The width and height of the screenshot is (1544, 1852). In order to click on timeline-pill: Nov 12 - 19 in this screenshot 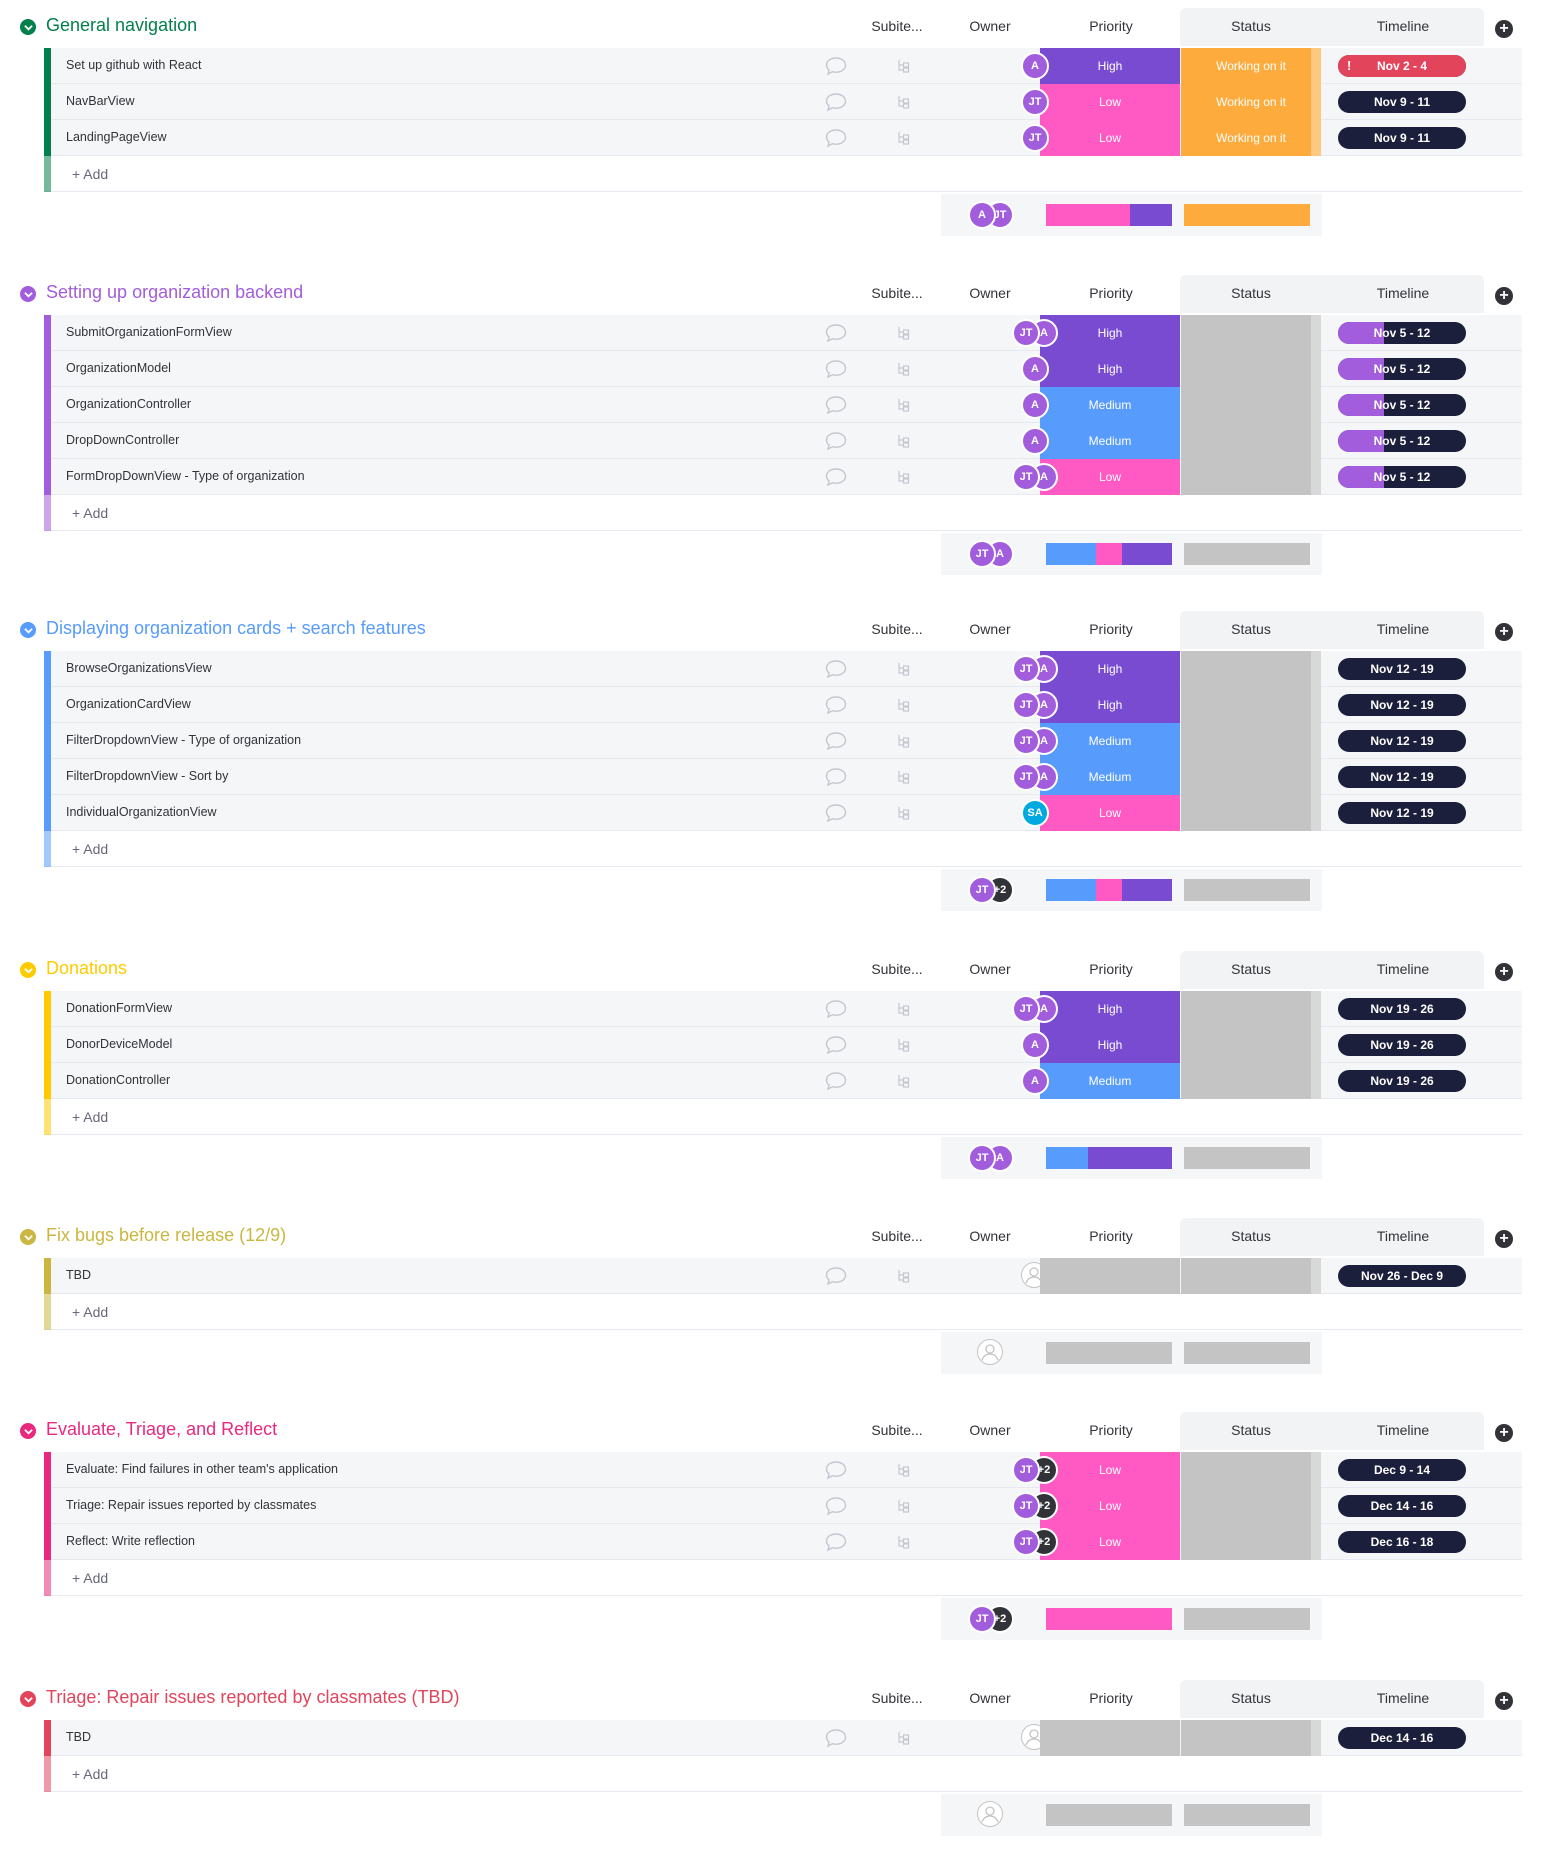, I will do `click(1402, 705)`.